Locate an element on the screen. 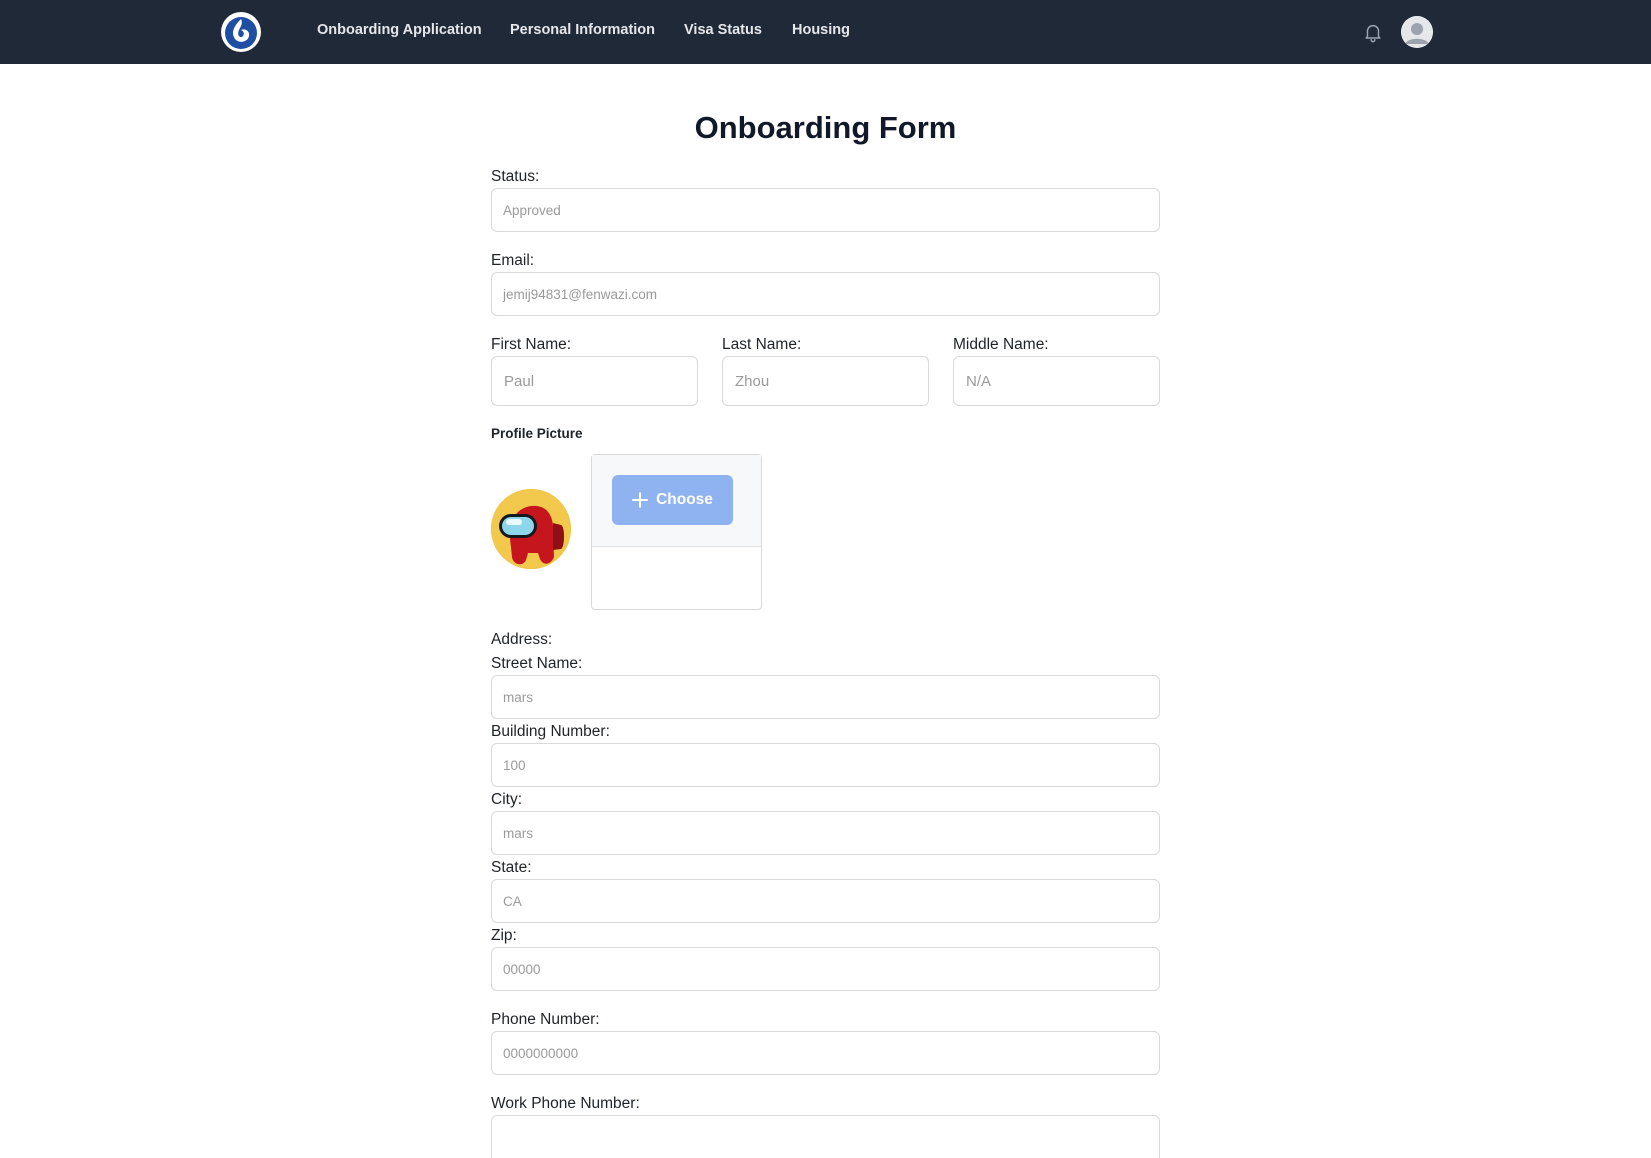 Image resolution: width=1651 pixels, height=1158 pixels. page-title: Onboarding Form is located at coordinates (825, 127).